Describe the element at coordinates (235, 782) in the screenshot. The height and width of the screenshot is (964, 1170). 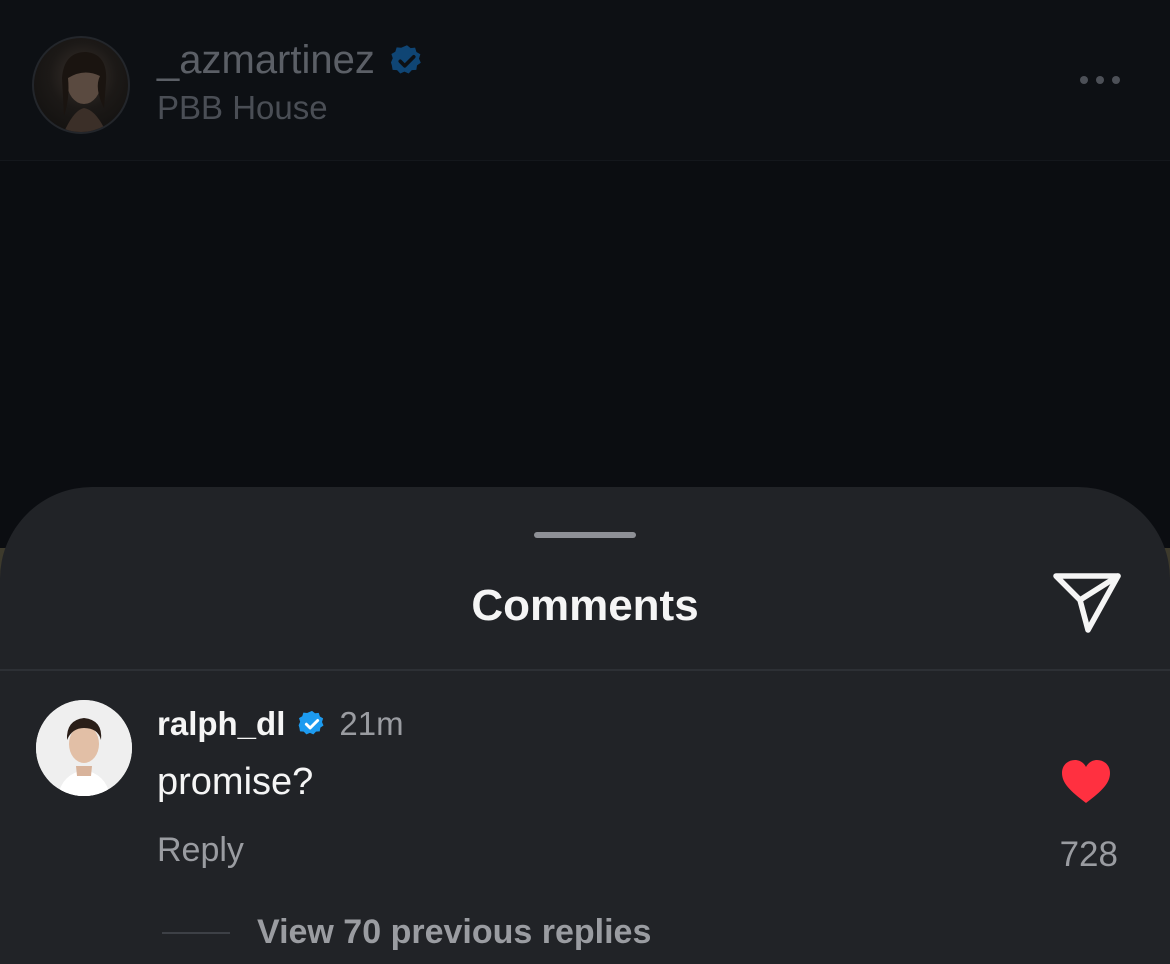
I see `comment-text: promise?` at that location.